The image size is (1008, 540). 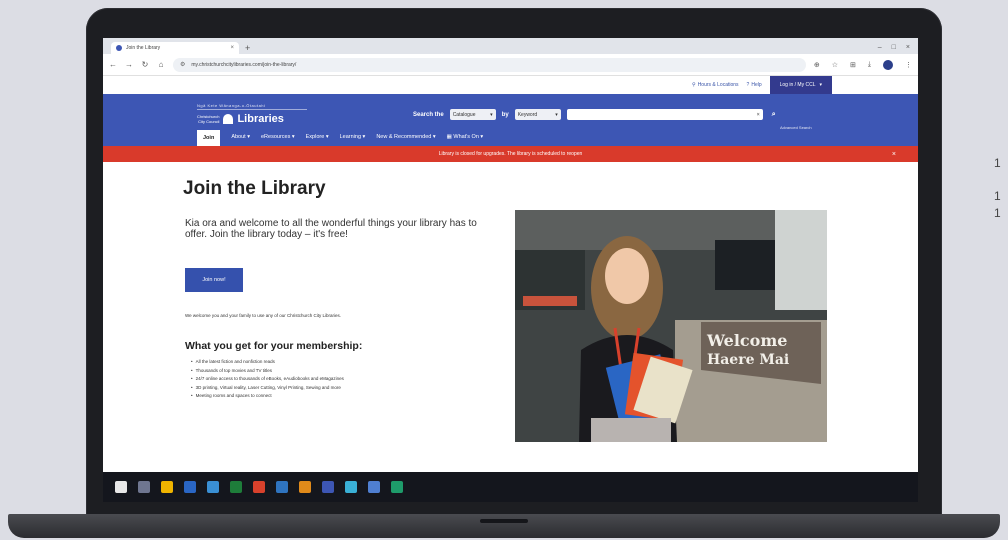 What do you see at coordinates (869, 65) in the screenshot?
I see `download-icon: ⤓` at bounding box center [869, 65].